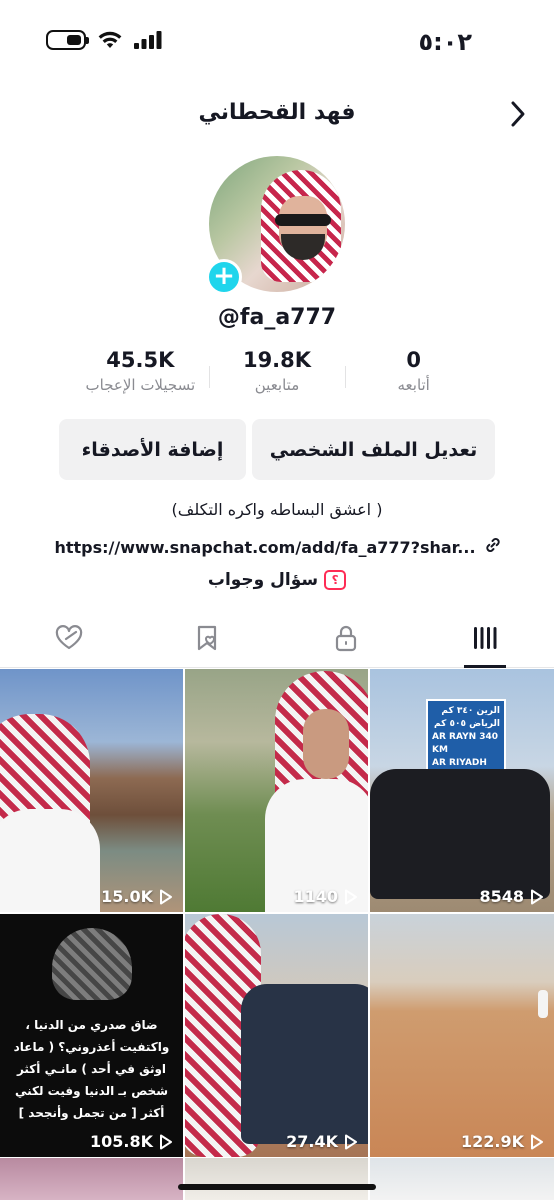  I want to click on tab-liked, so click(69, 639).